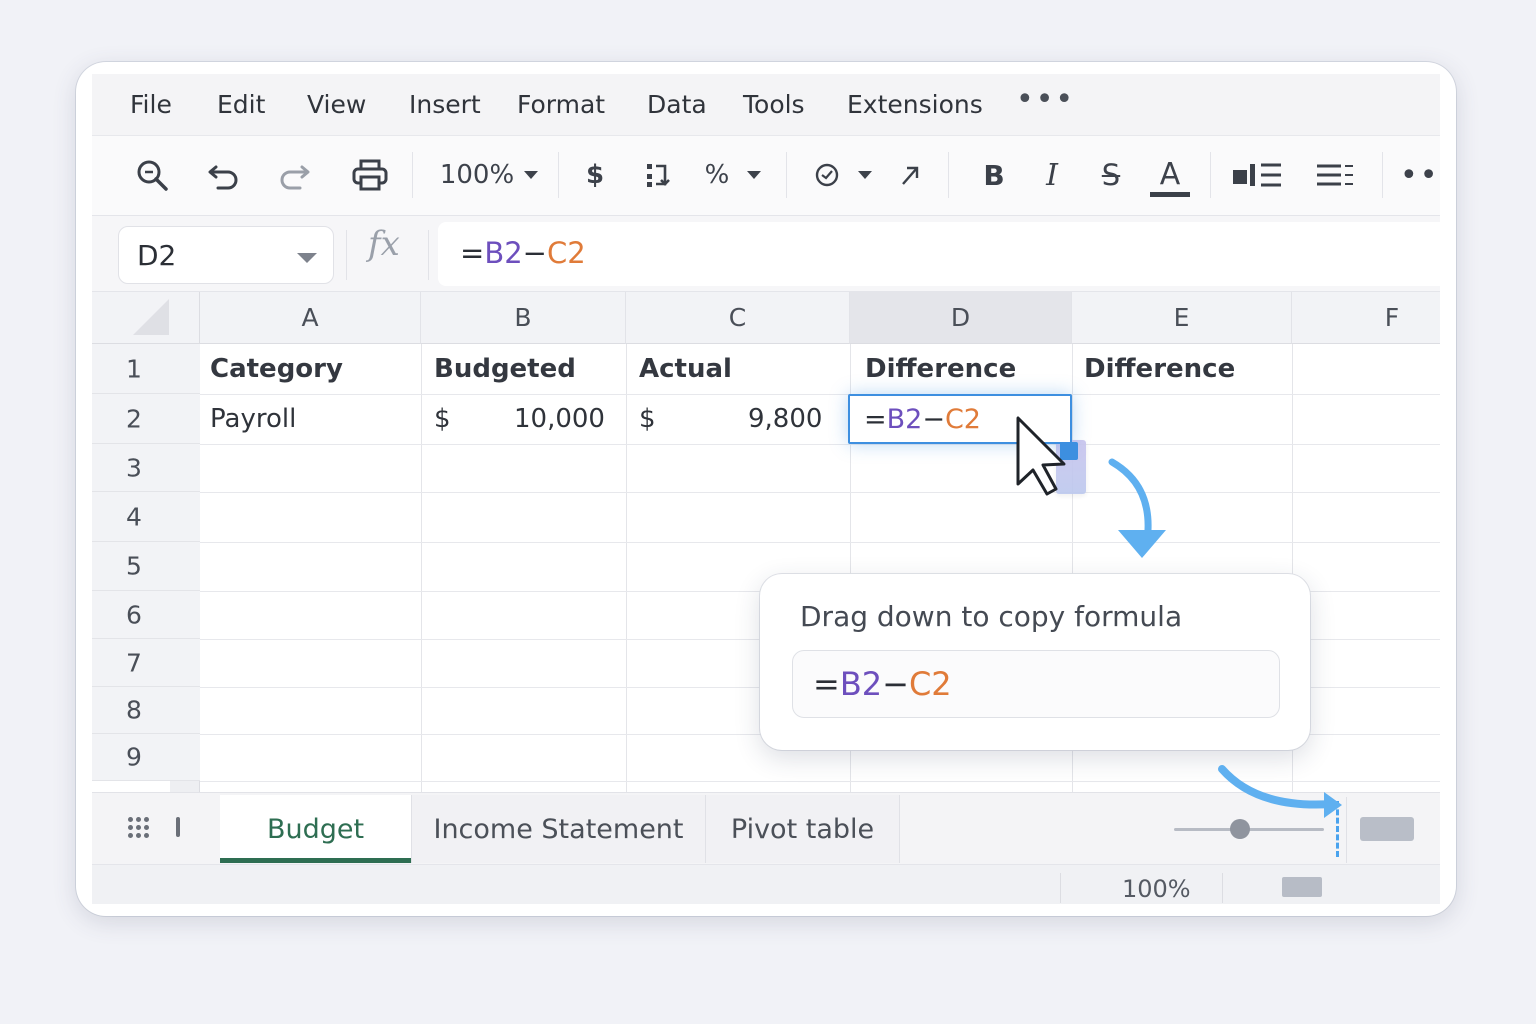 The width and height of the screenshot is (1536, 1024). I want to click on select-all-corner, so click(146, 318).